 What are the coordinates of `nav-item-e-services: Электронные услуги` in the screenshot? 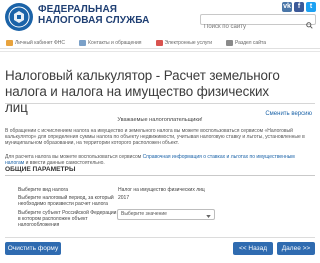 It's located at (184, 42).